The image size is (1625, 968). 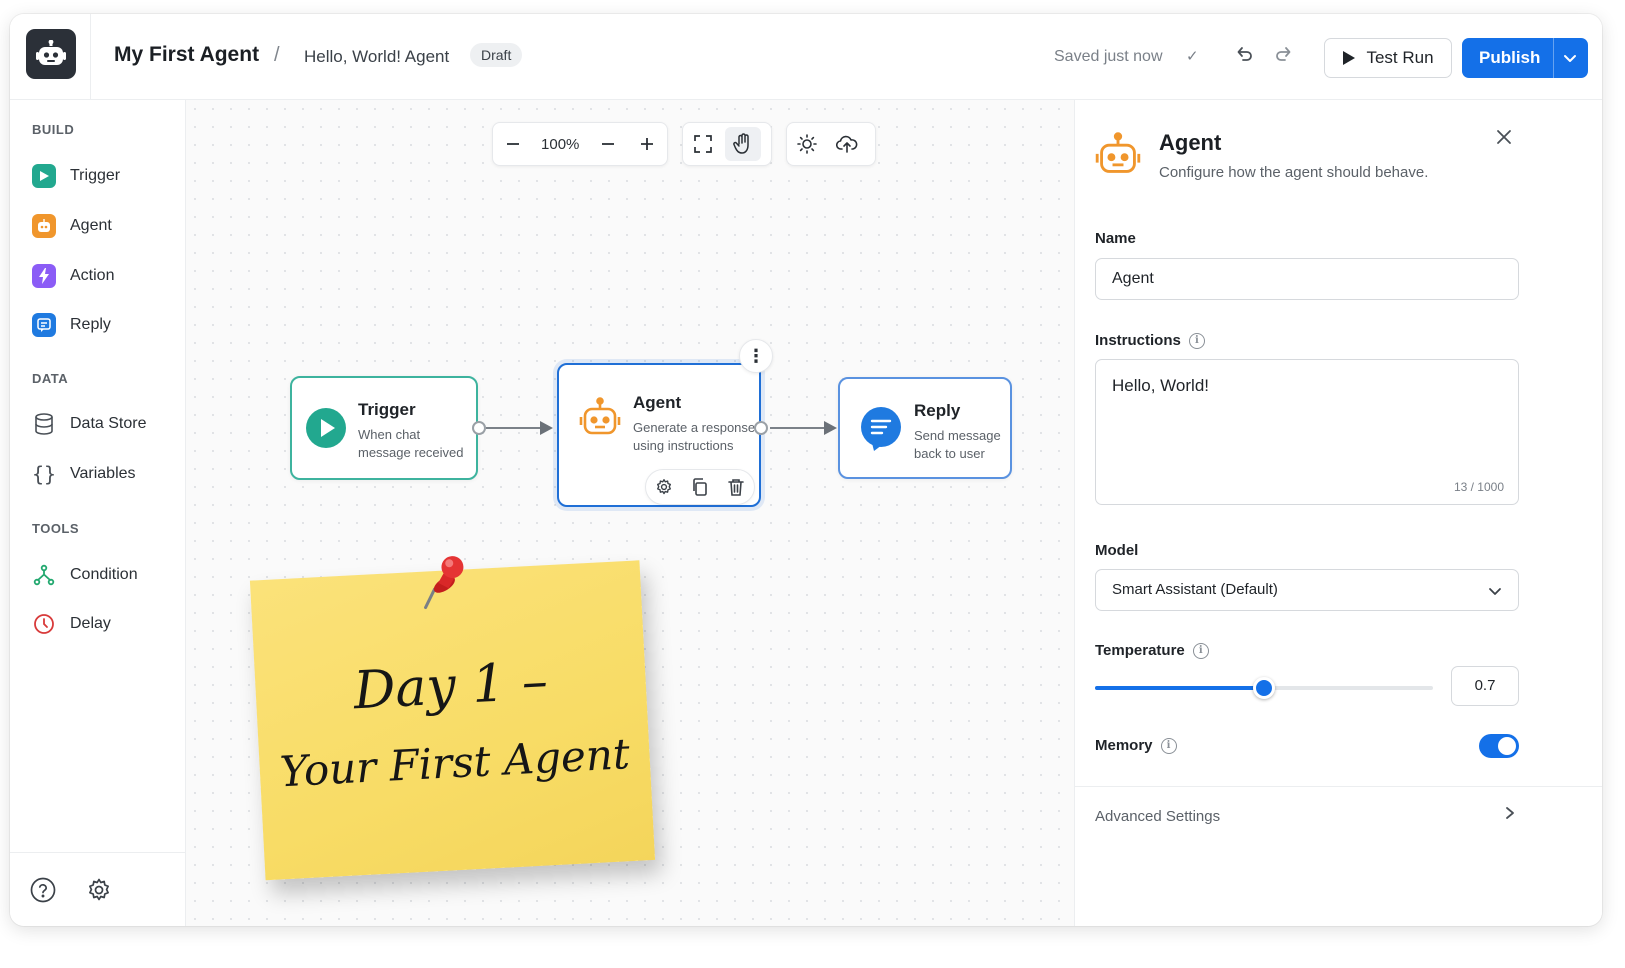 I want to click on instructions-label-text: Instructions, so click(x=1138, y=340).